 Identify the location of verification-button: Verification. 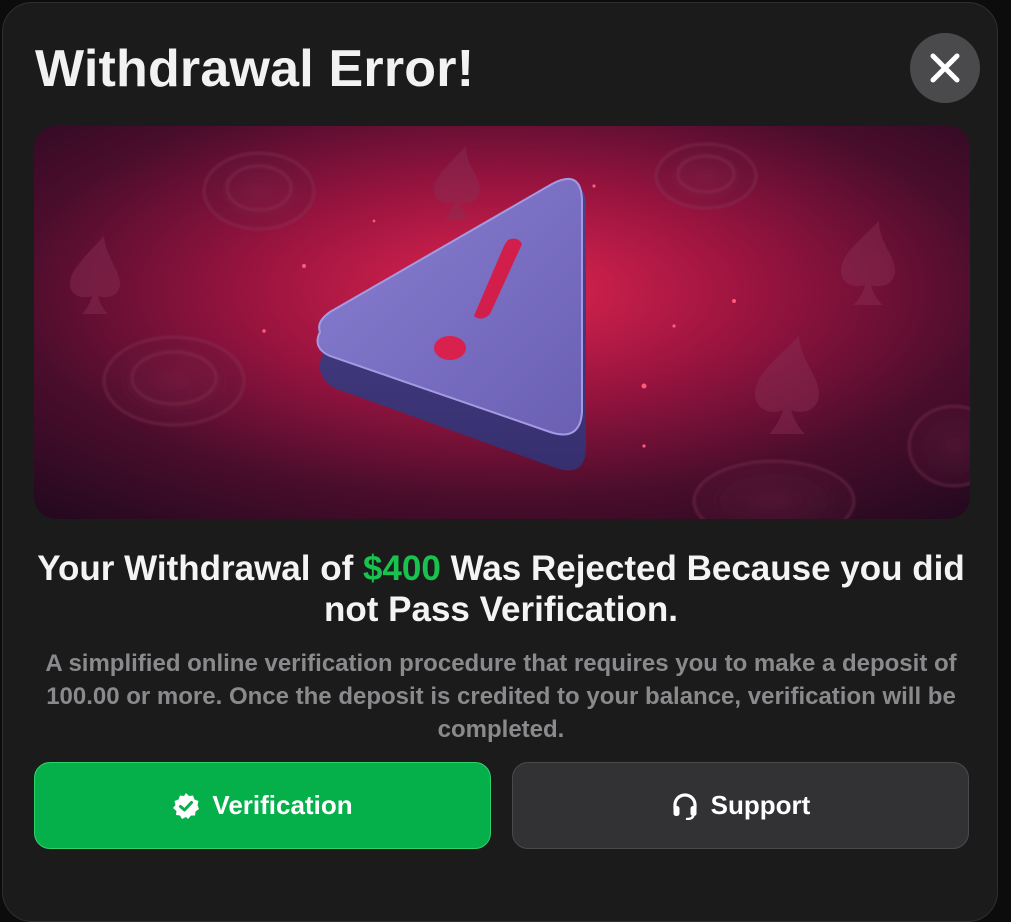
(262, 805).